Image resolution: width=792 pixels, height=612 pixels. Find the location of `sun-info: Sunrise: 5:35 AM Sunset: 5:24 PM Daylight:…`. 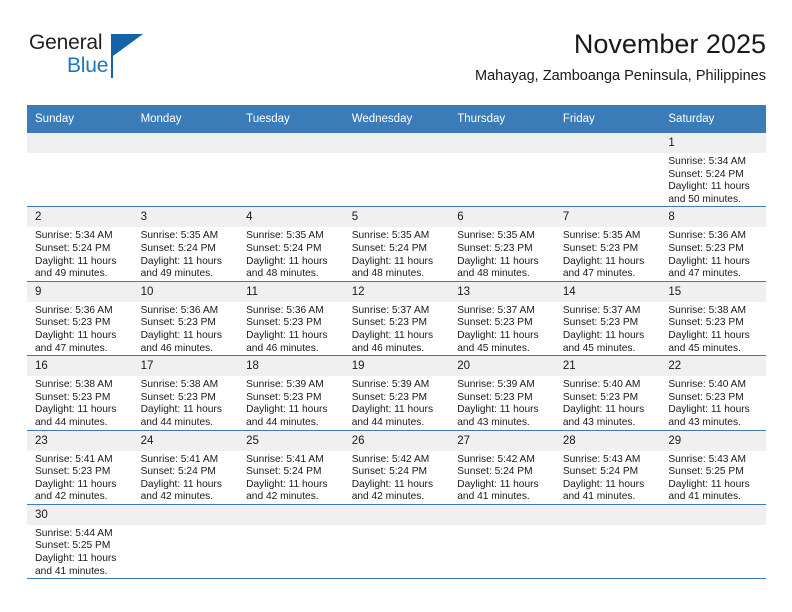

sun-info: Sunrise: 5:35 AM Sunset: 5:24 PM Daylight:… is located at coordinates (186, 253).